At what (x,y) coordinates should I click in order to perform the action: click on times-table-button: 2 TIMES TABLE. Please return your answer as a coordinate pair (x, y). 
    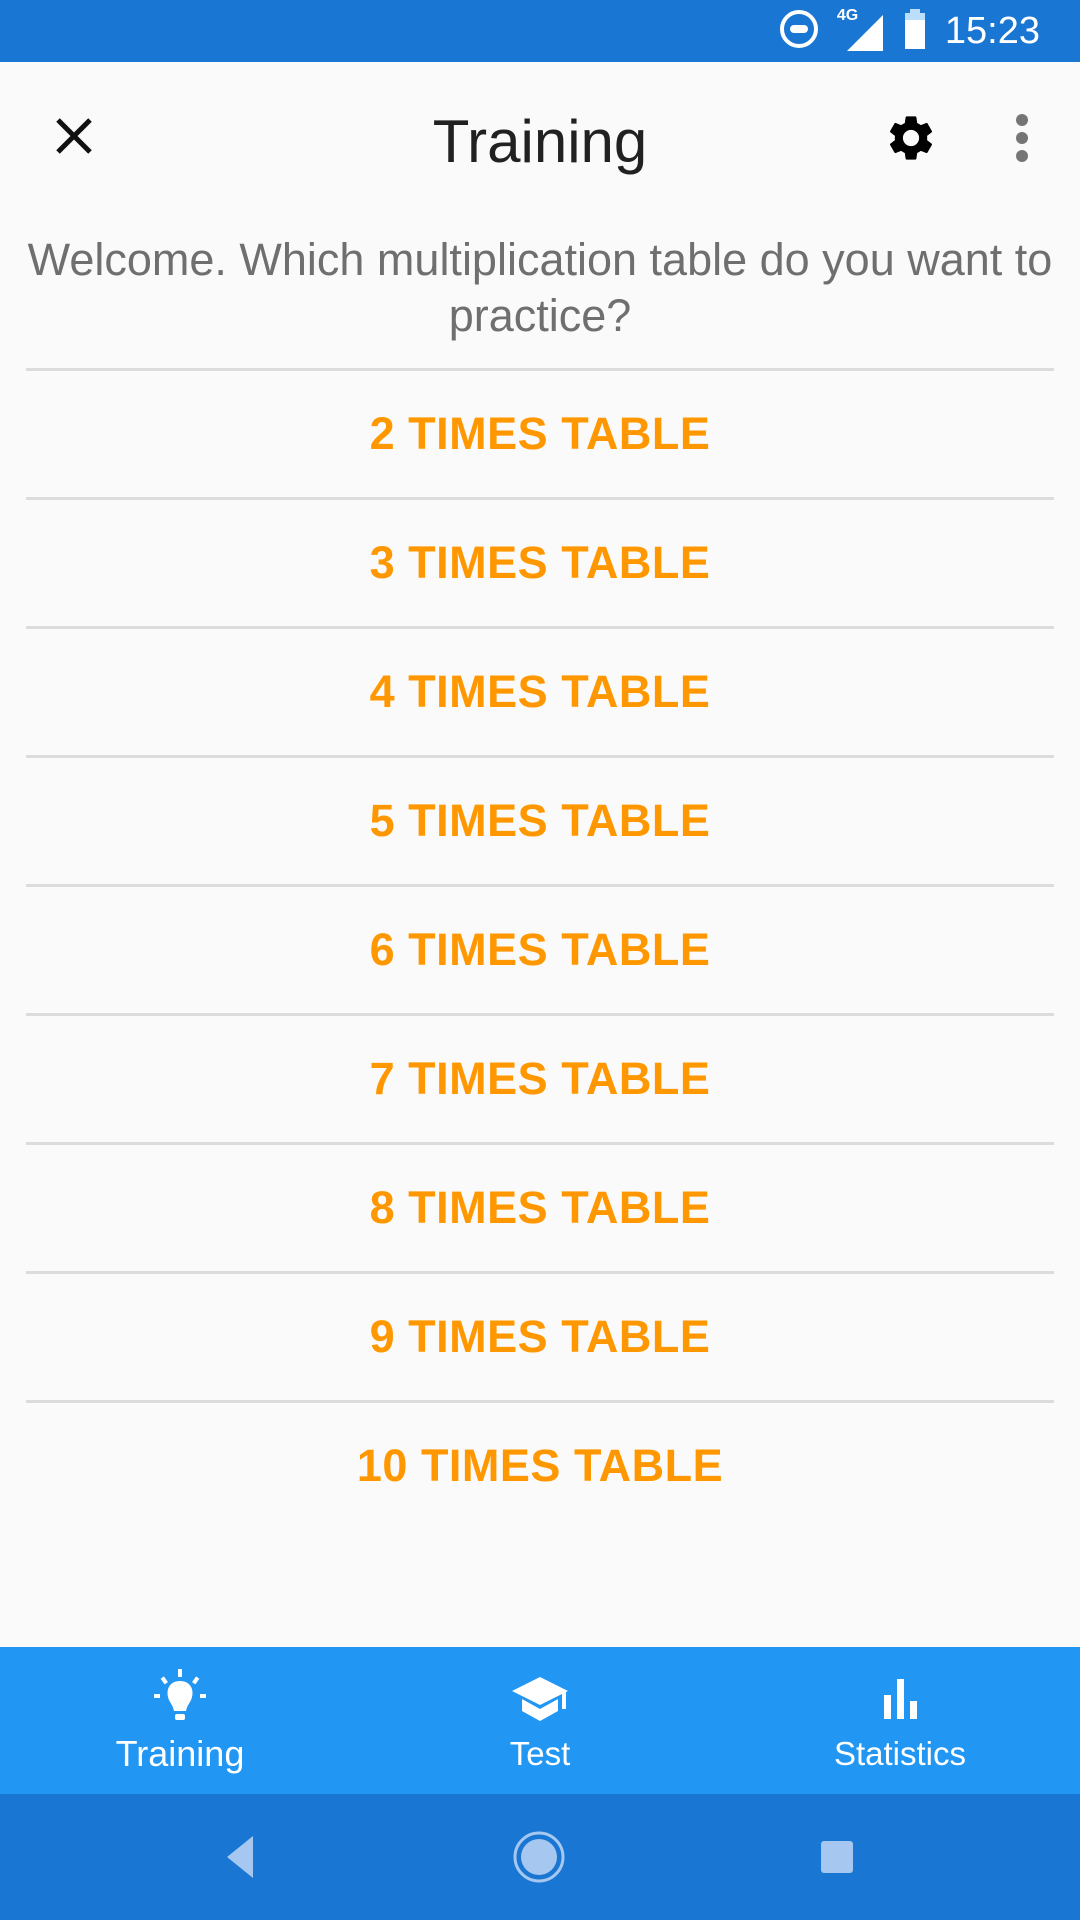
    Looking at the image, I should click on (540, 434).